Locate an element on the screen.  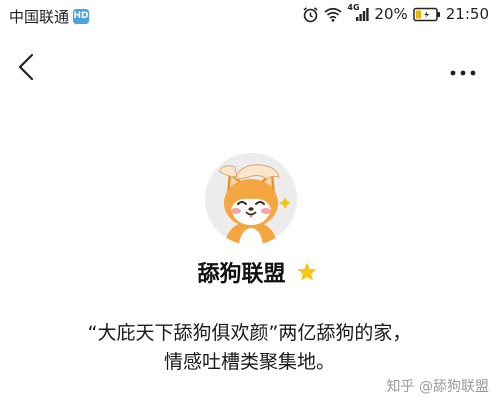
battery-charging-icon is located at coordinates (426, 14).